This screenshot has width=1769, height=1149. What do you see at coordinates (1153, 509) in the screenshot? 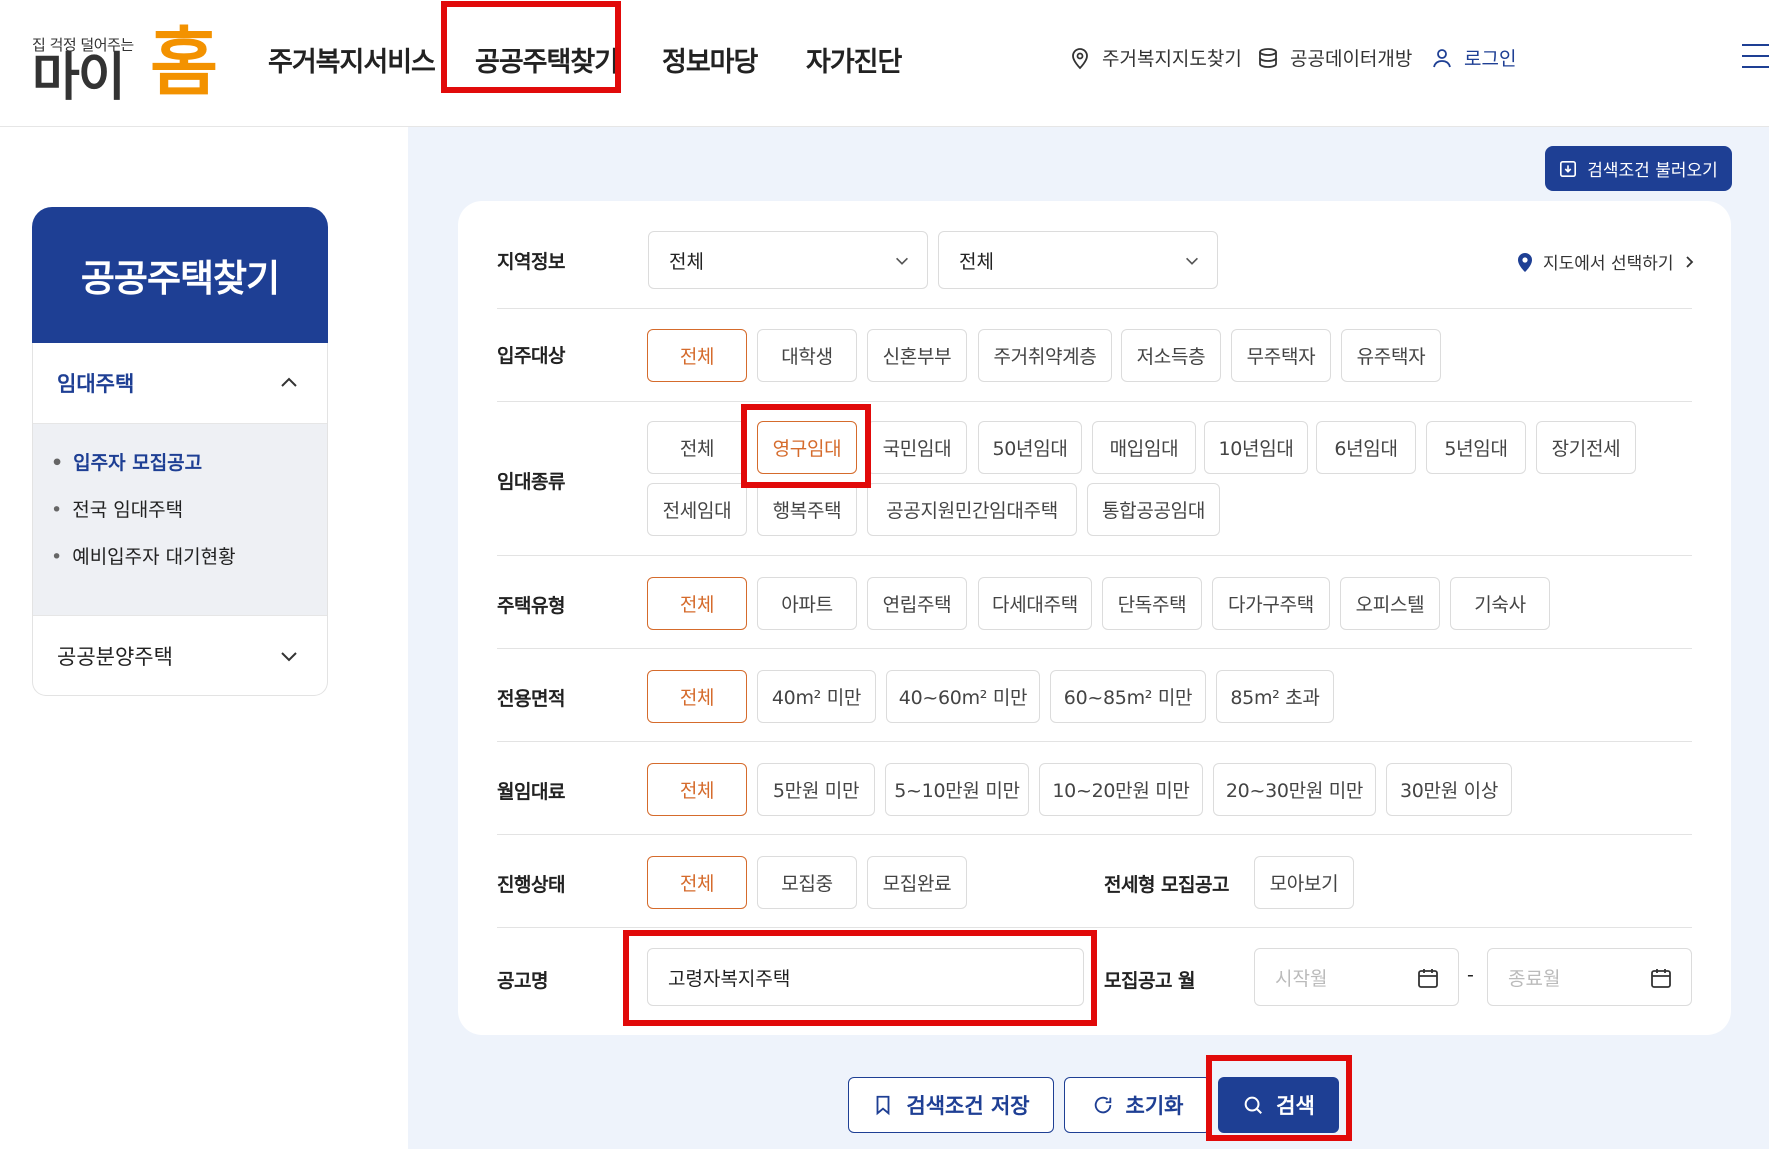
I see `rental-chip-integrated-public: 통합공공임대` at bounding box center [1153, 509].